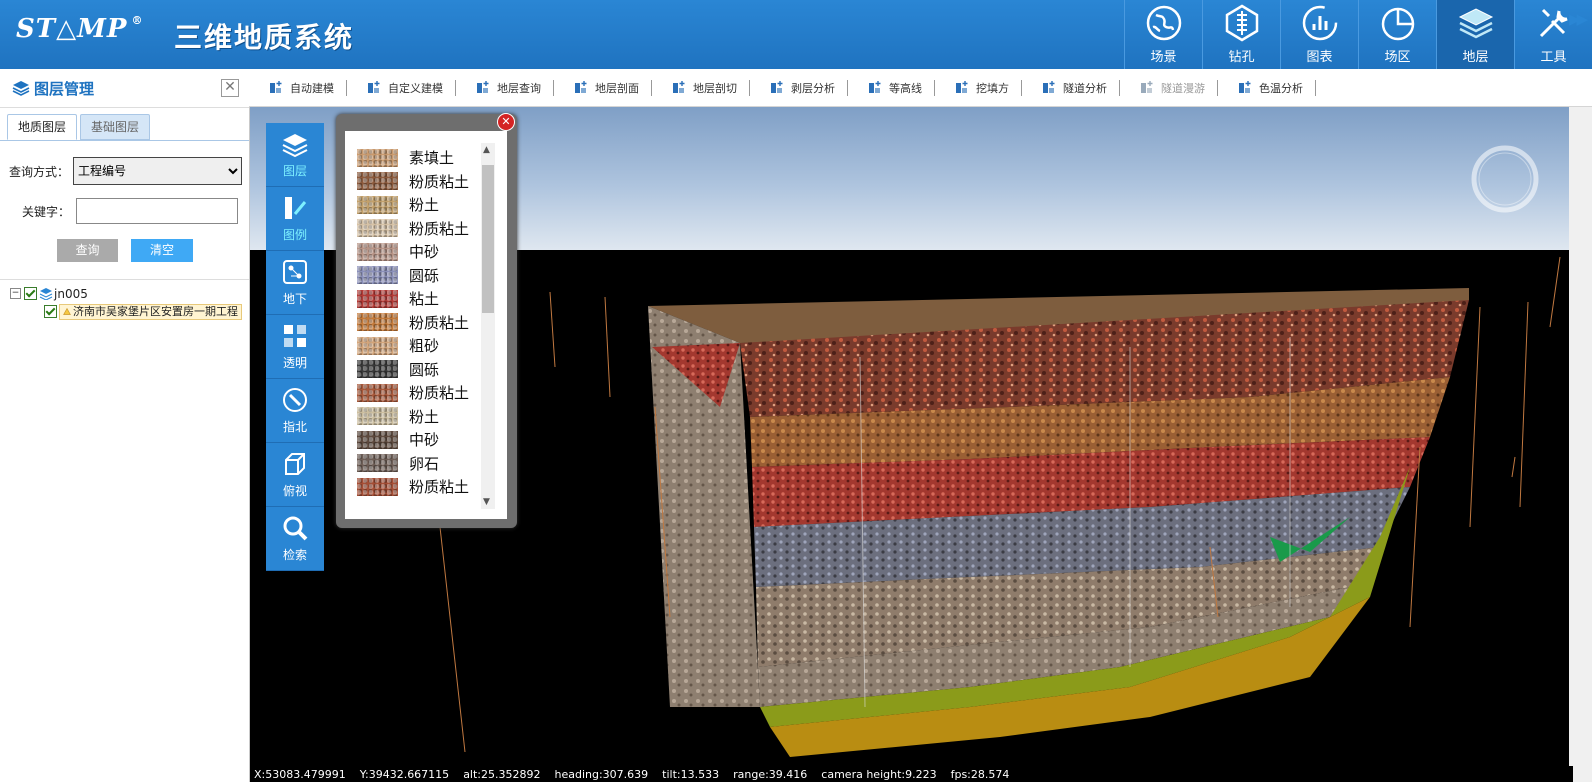 Image resolution: width=1592 pixels, height=782 pixels. I want to click on scroll-down-icon: ▼, so click(486, 502).